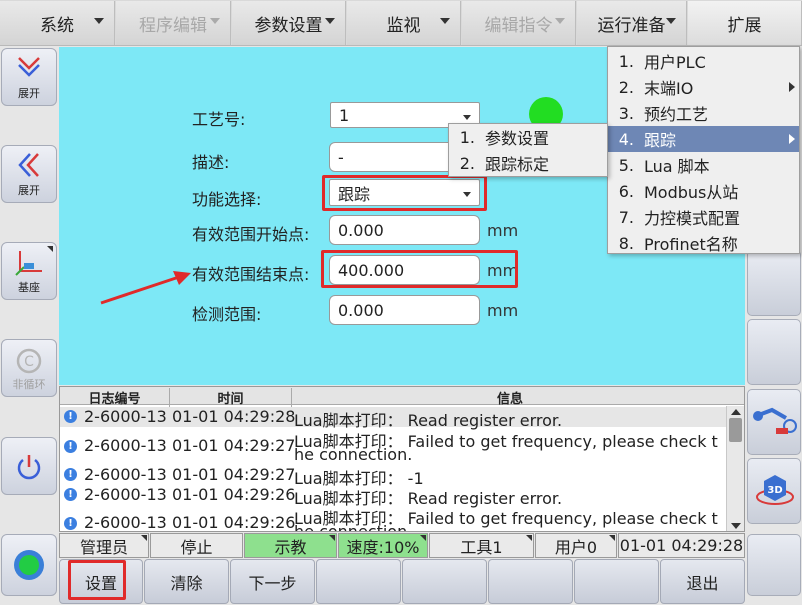 Image resolution: width=802 pixels, height=605 pixels. I want to click on extend-menu-item-force: 7. 力控模式配置, so click(703, 217).